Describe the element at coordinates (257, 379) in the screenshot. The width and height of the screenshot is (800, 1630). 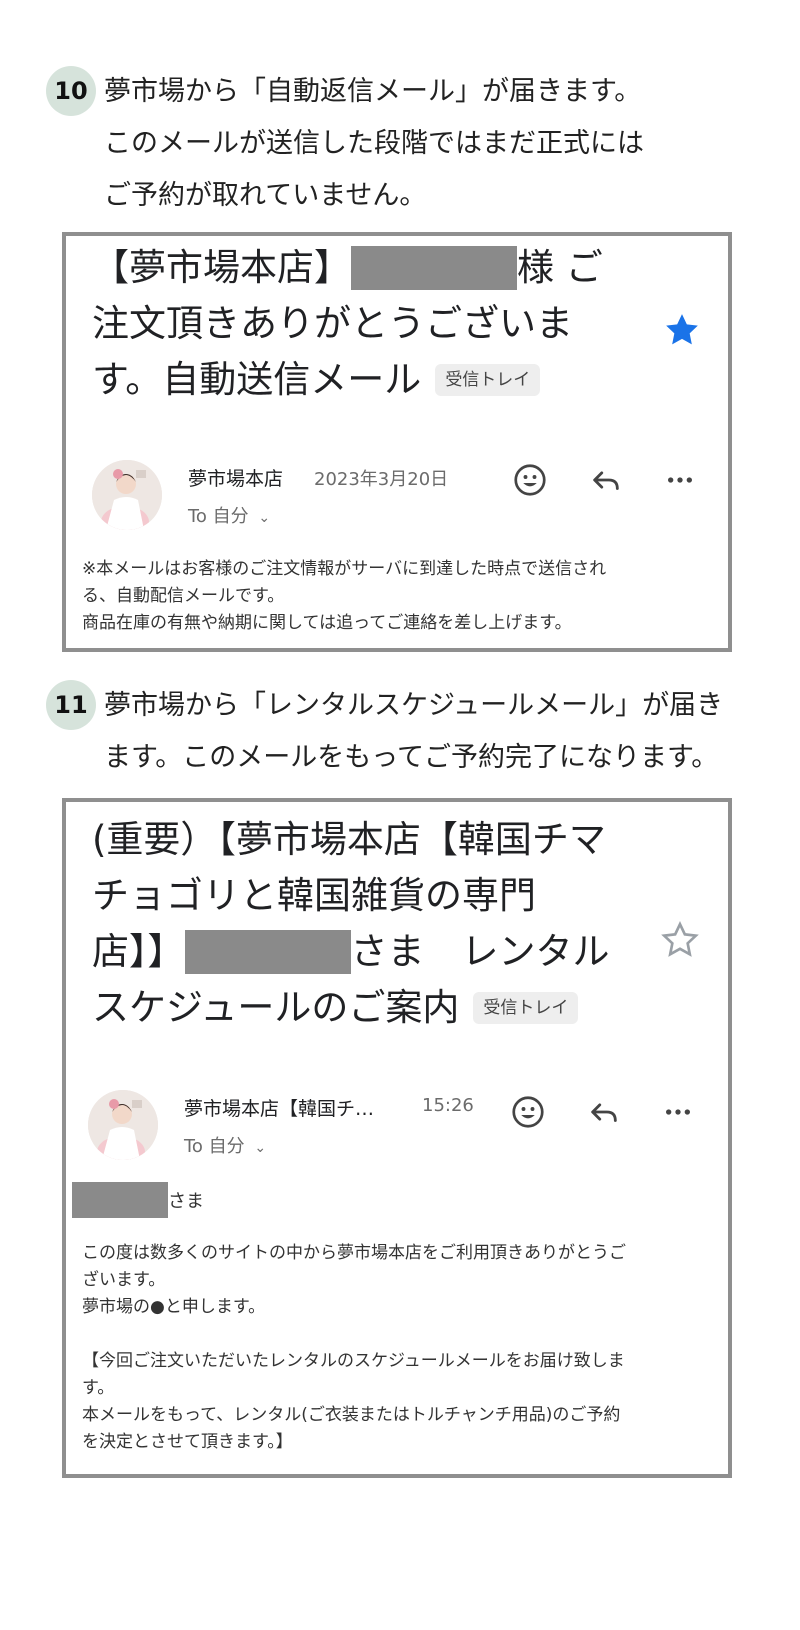
I see `subject-text: す。自動送信メール` at that location.